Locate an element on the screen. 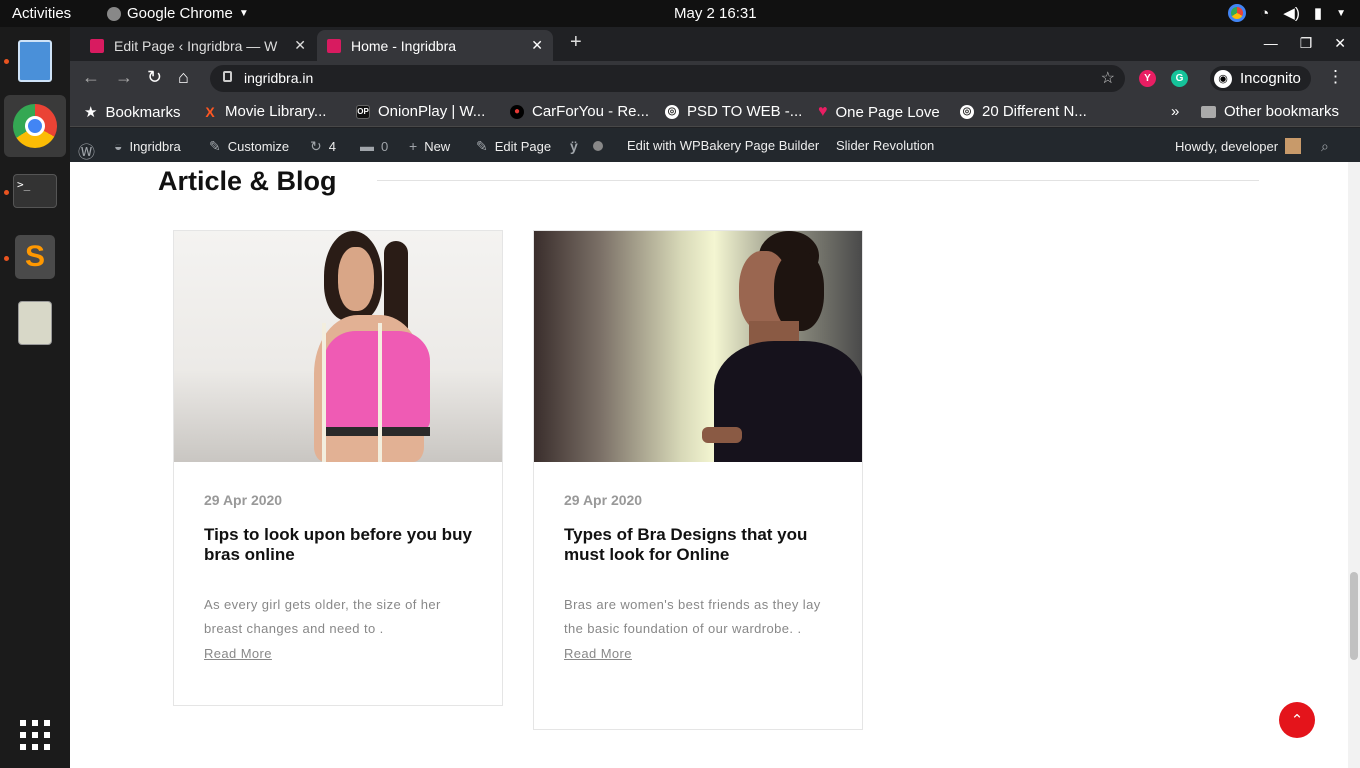  updates-link: ↻ 4 is located at coordinates (323, 146).